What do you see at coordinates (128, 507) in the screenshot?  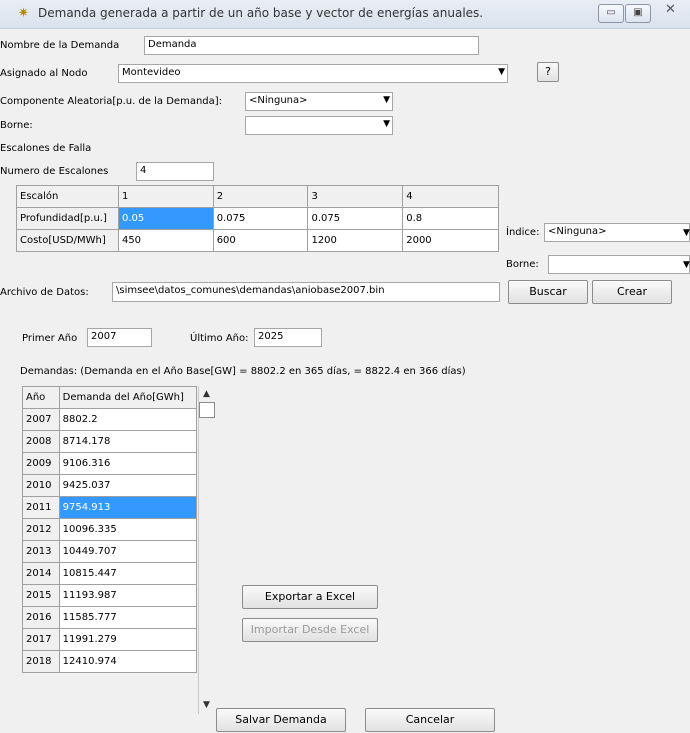 I see `demanda-cell: 9754.913` at bounding box center [128, 507].